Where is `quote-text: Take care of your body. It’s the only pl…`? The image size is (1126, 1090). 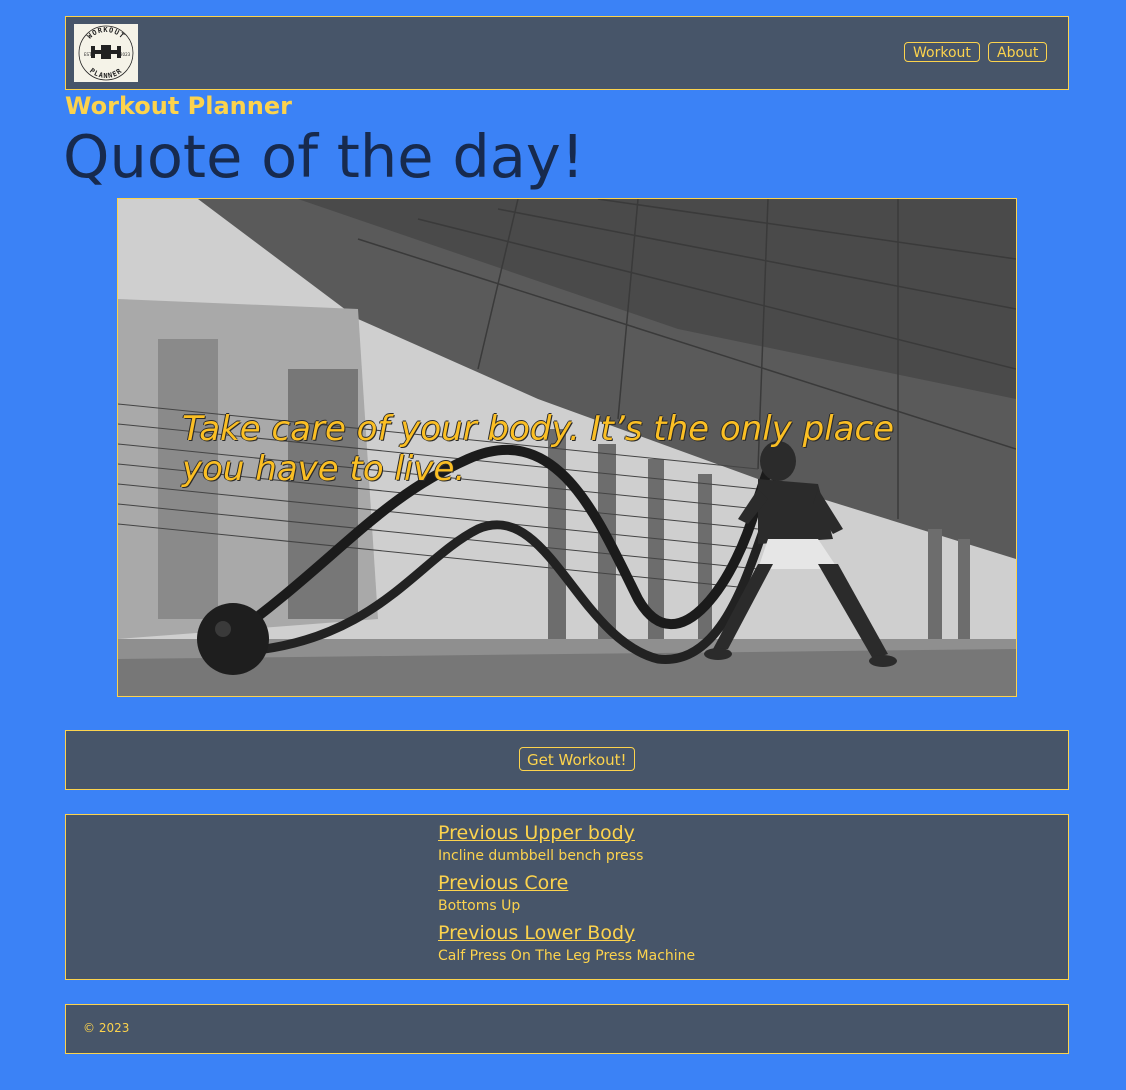 quote-text: Take care of your body. It’s the only pl… is located at coordinates (538, 449).